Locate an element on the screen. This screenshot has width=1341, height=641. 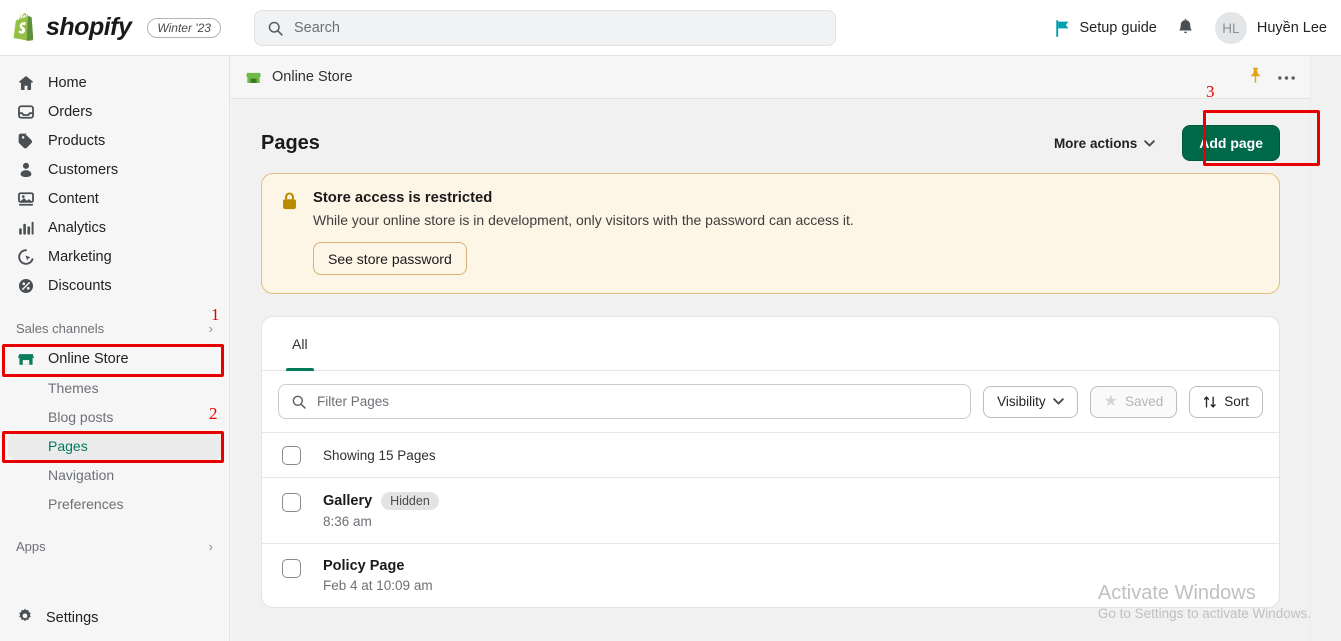
user-menu-button: HL Huyền Lee is located at coordinates (1270, 28).